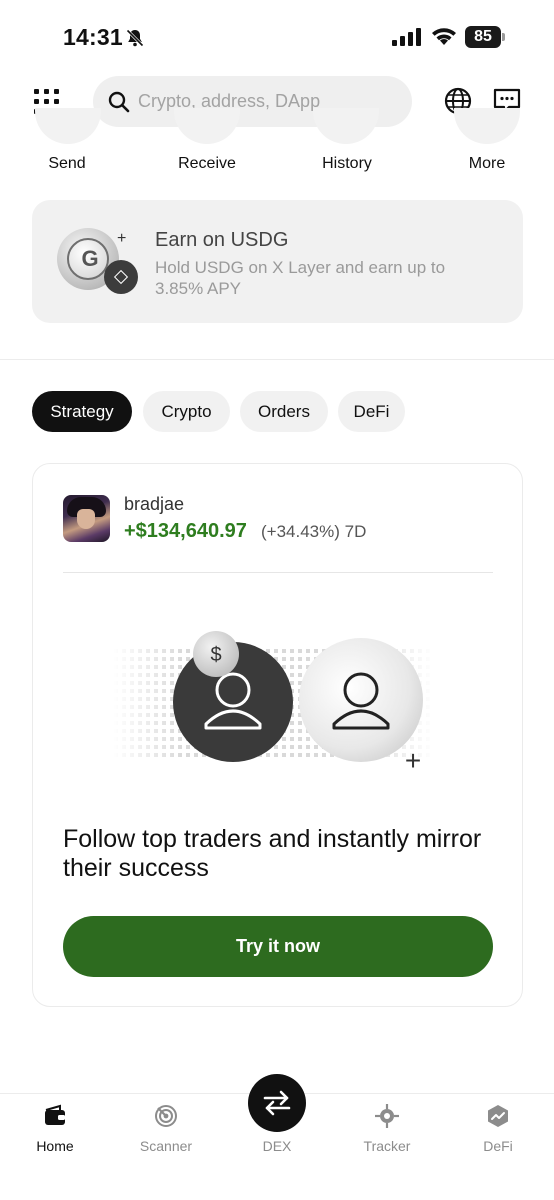 The image size is (554, 1200). What do you see at coordinates (277, 1146) in the screenshot?
I see `nav-label: DEX` at bounding box center [277, 1146].